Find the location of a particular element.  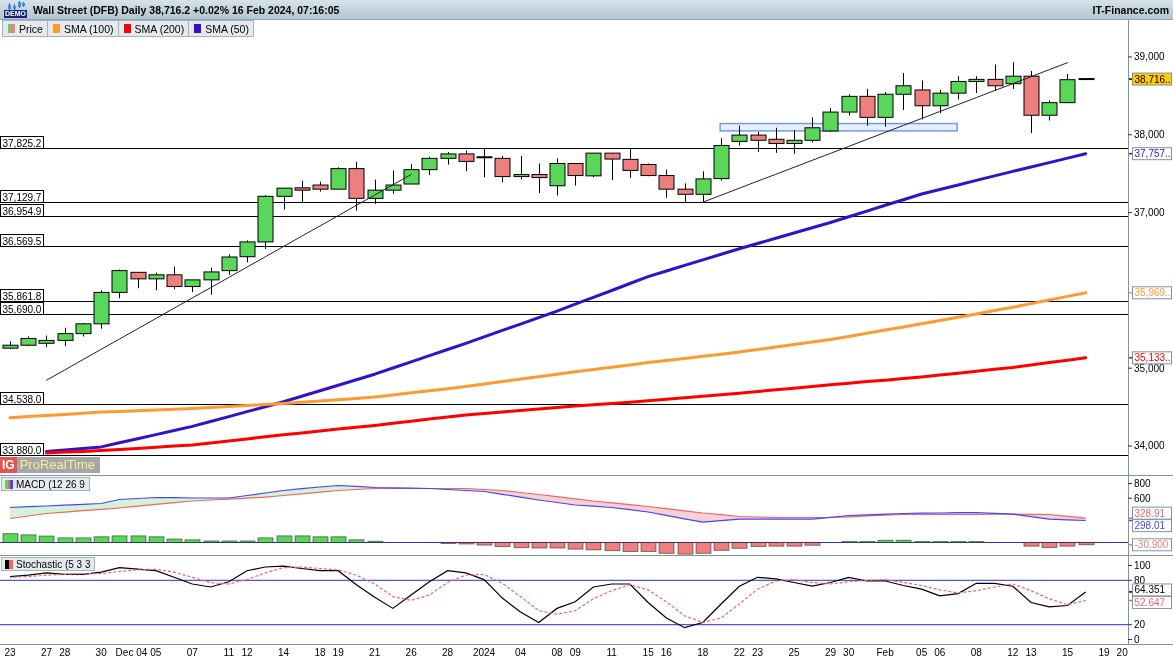

indicator-value-label: 64.351 is located at coordinates (1150, 590).